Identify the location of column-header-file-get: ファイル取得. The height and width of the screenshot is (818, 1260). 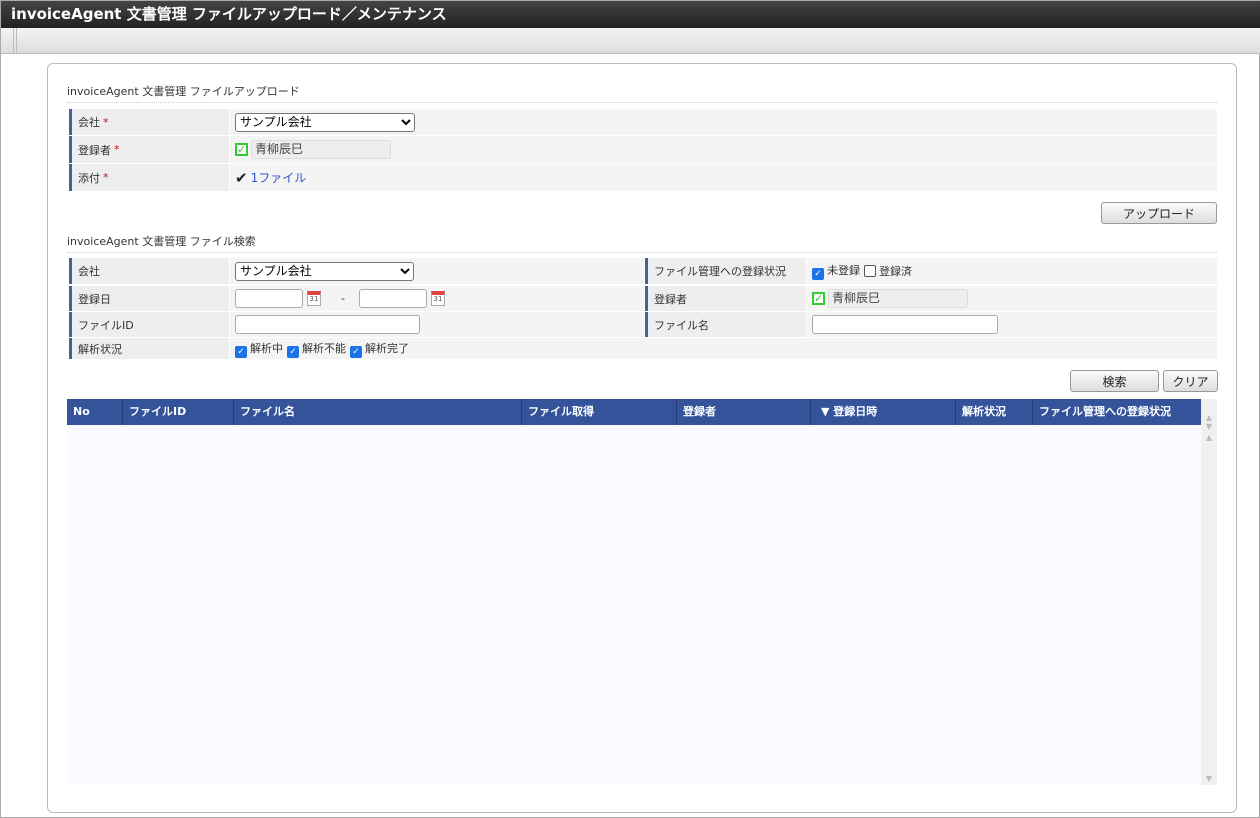
(599, 412).